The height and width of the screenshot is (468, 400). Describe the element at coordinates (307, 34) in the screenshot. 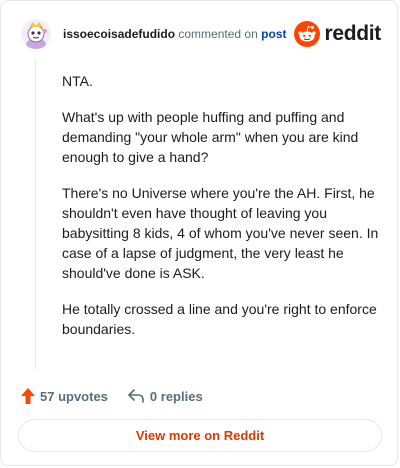

I see `reddit-snoo-icon` at that location.